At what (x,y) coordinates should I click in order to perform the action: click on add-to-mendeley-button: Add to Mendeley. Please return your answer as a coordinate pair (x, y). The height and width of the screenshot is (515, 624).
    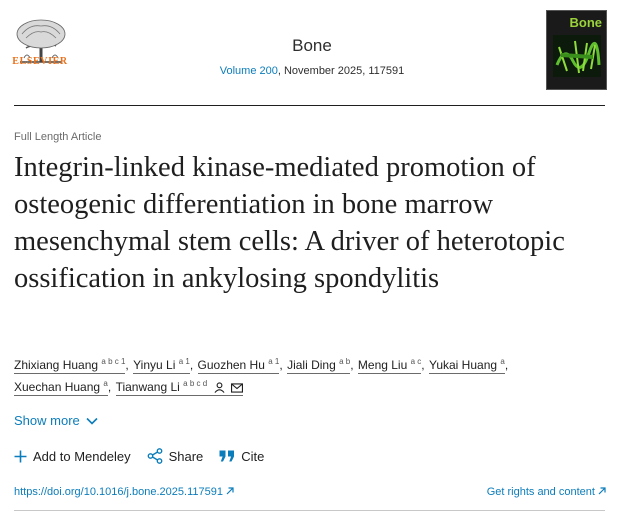
    Looking at the image, I should click on (72, 456).